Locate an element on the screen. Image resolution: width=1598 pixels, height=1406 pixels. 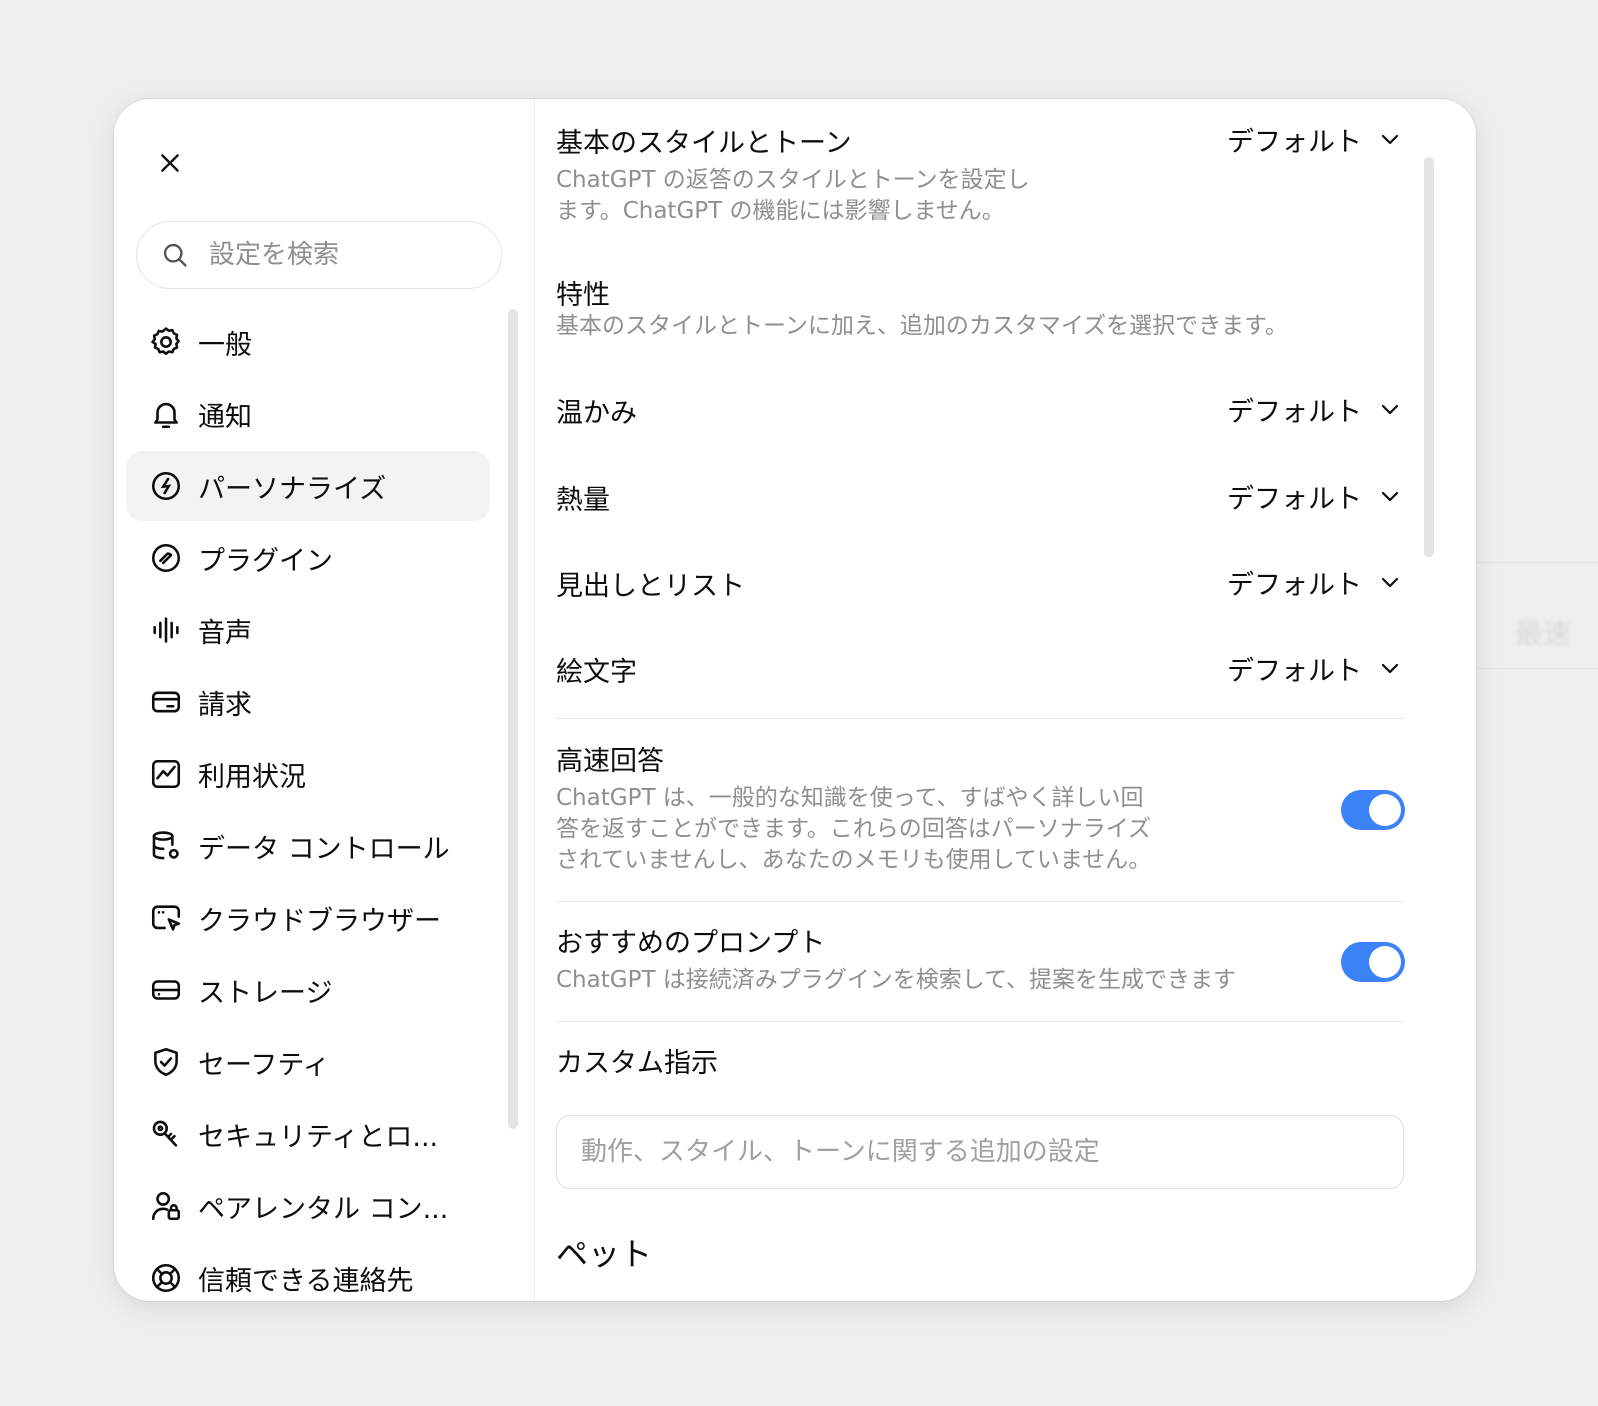
sidebar-item-notifications: 通知 is located at coordinates (308, 414).